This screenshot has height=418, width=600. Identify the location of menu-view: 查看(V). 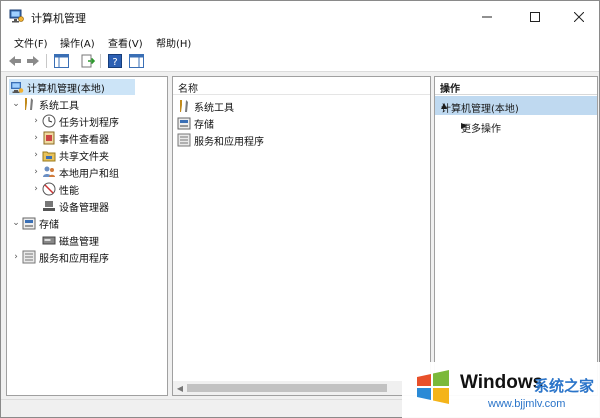
(125, 42).